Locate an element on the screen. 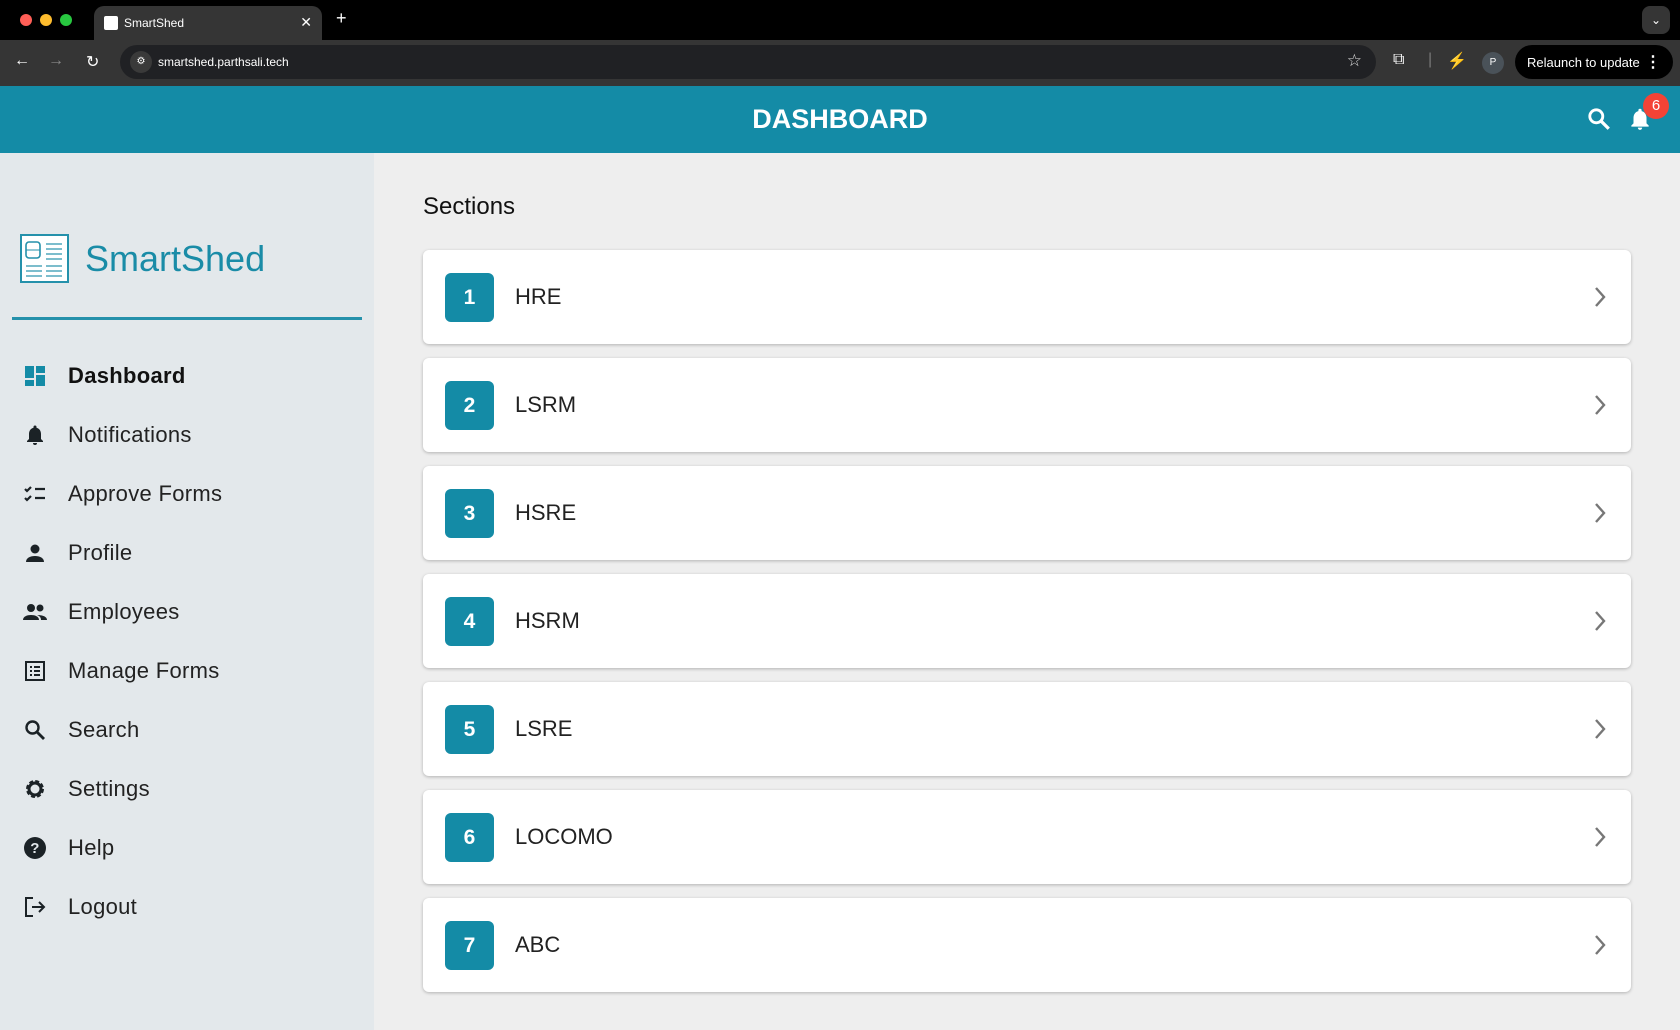 This screenshot has width=1680, height=1030. sidebar-item-employees: Employees is located at coordinates (187, 611).